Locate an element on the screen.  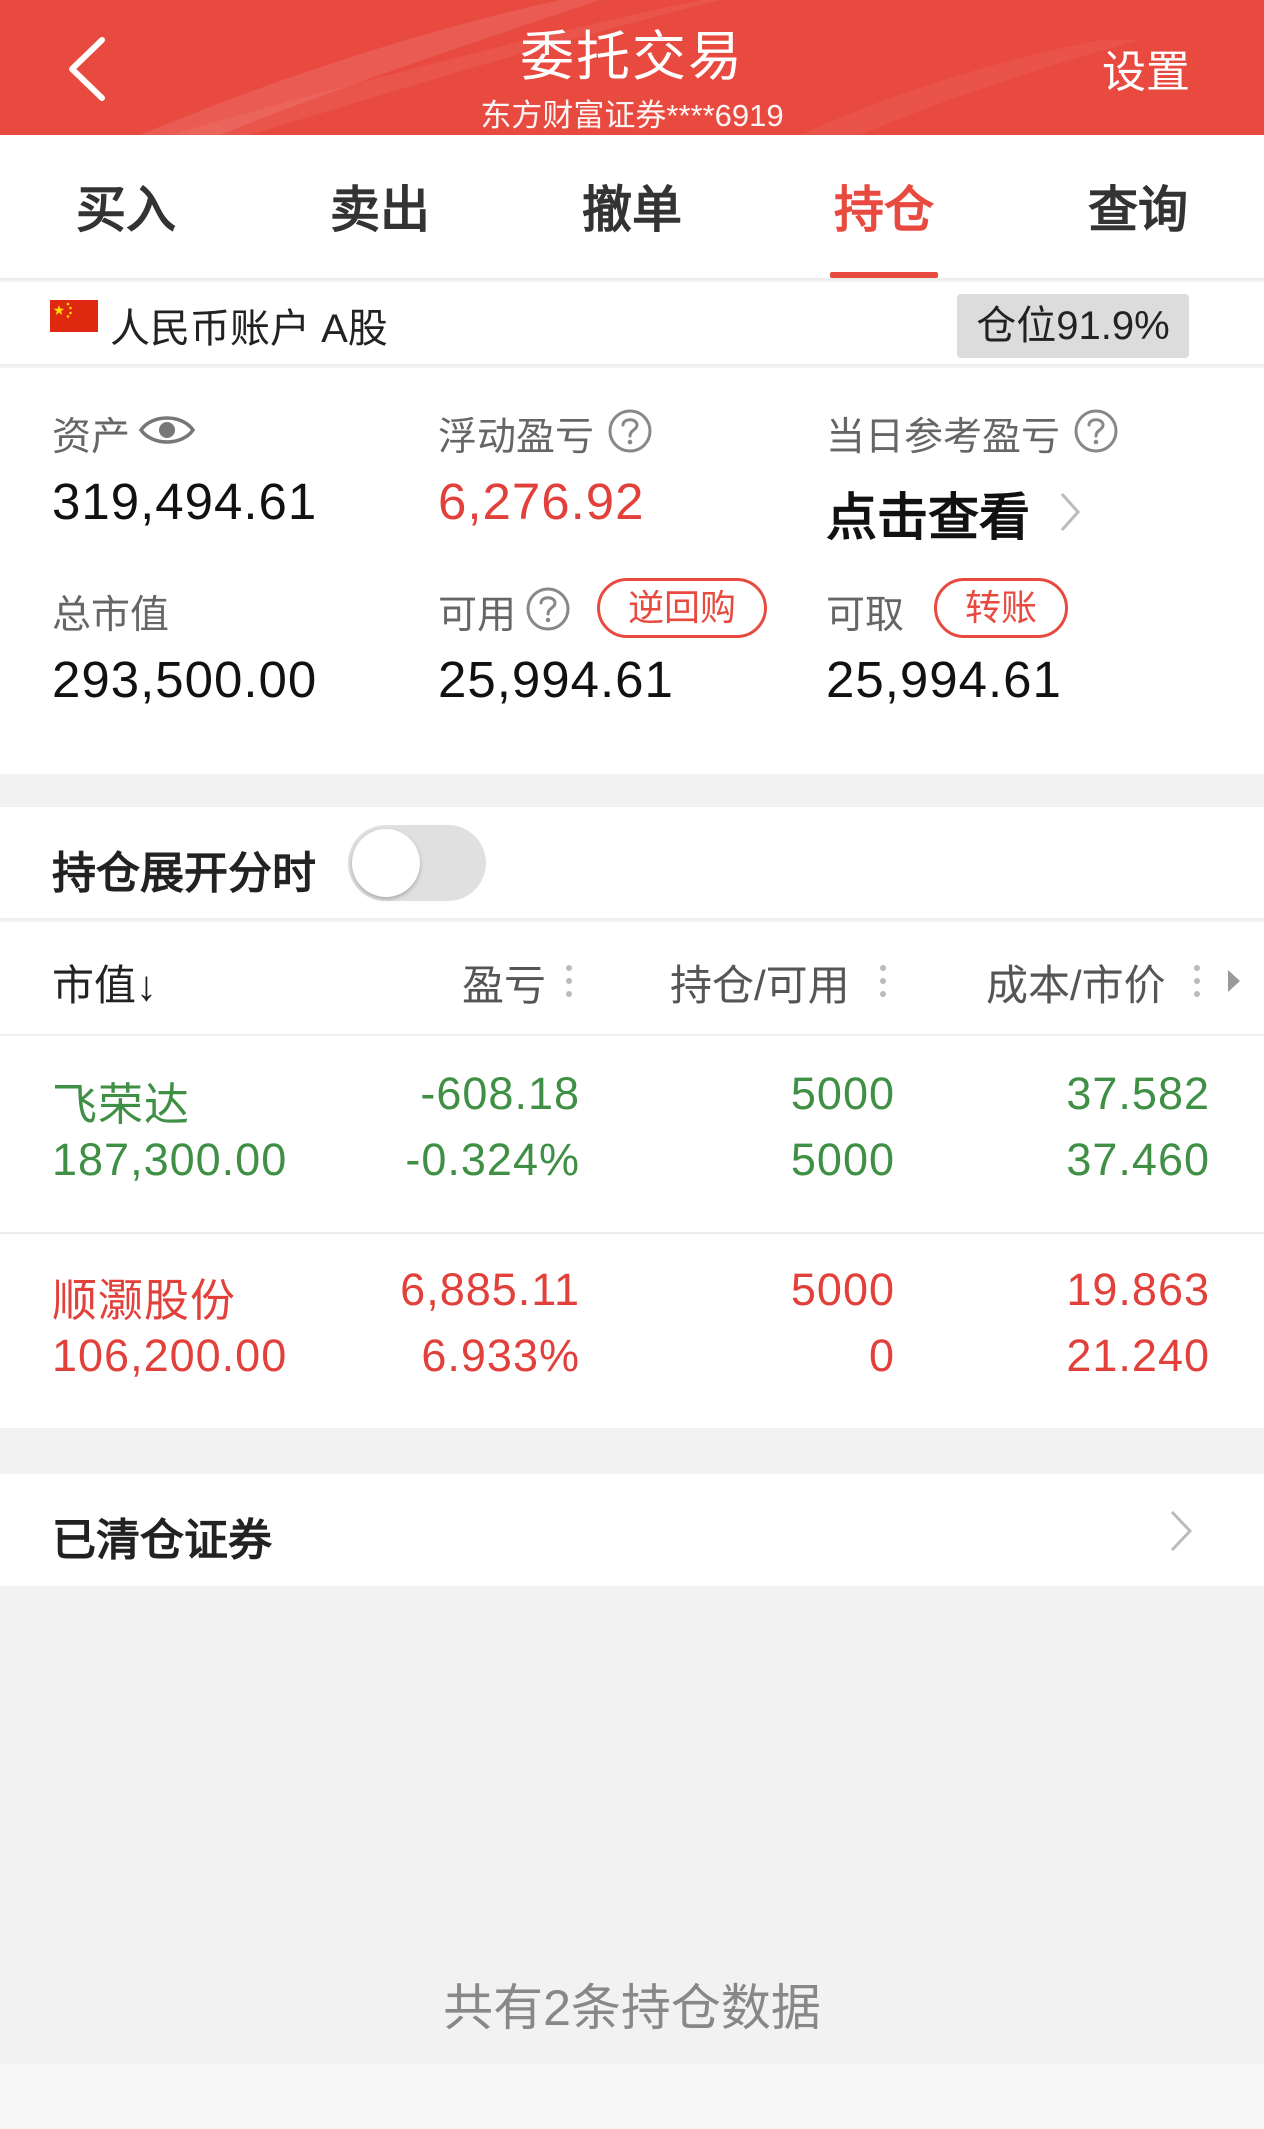
stock-available: 5000 is located at coordinates (842, 1159).